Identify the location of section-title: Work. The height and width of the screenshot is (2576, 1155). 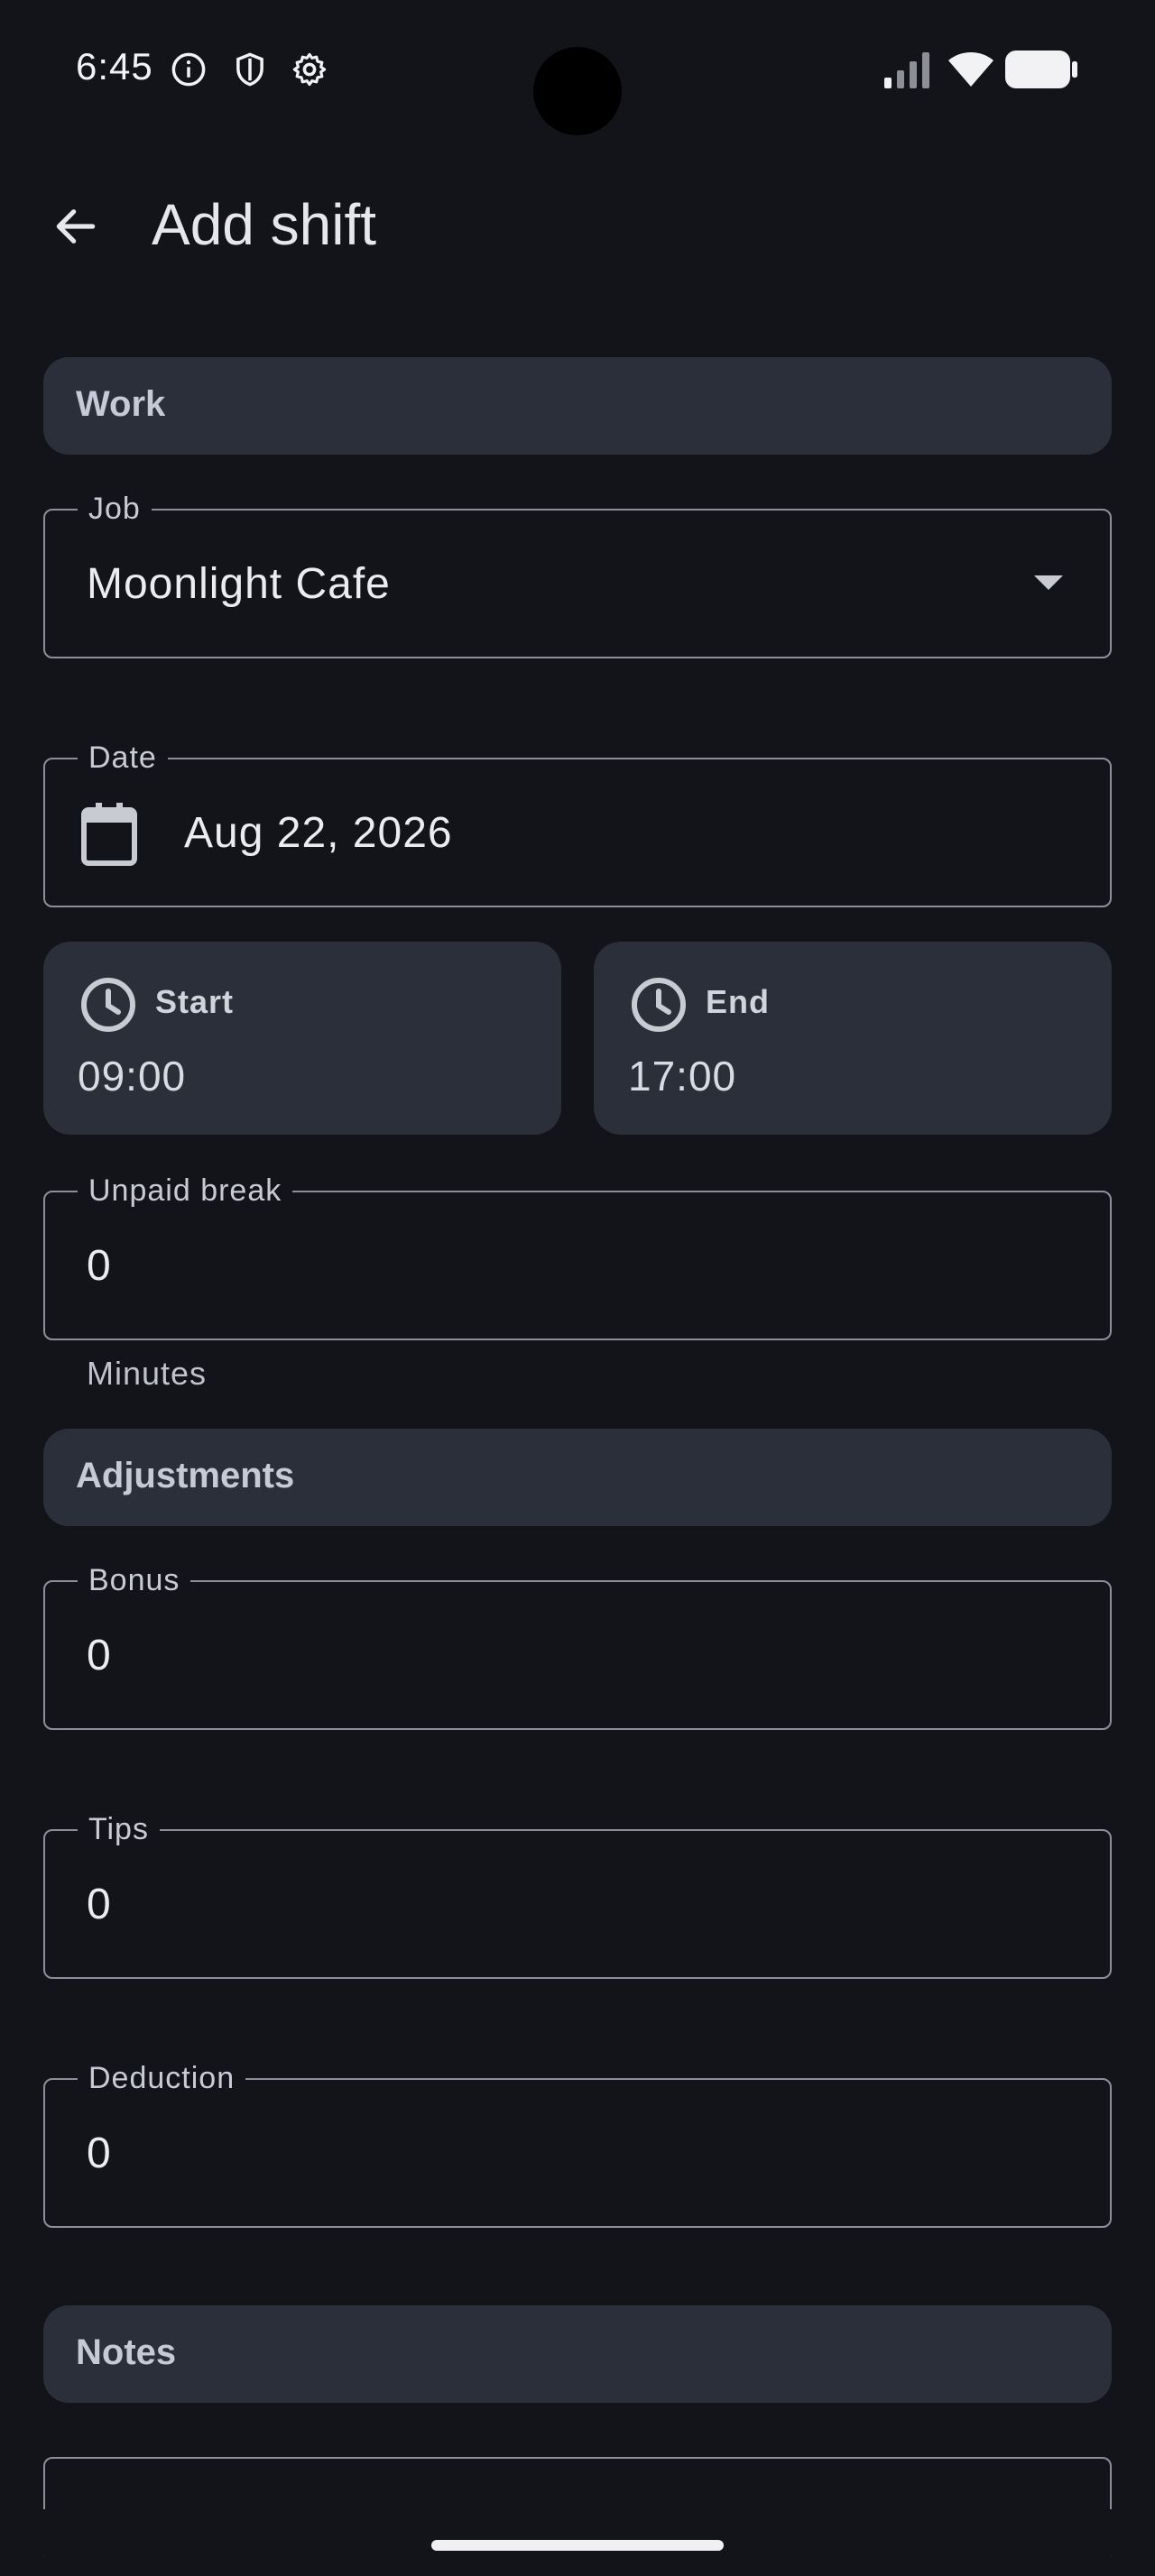
(121, 404).